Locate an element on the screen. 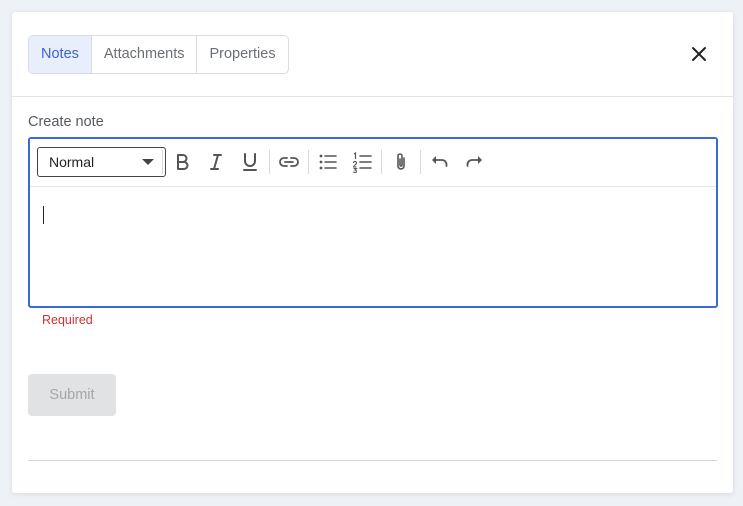  tab-group: Notes Attachments Properties is located at coordinates (158, 54).